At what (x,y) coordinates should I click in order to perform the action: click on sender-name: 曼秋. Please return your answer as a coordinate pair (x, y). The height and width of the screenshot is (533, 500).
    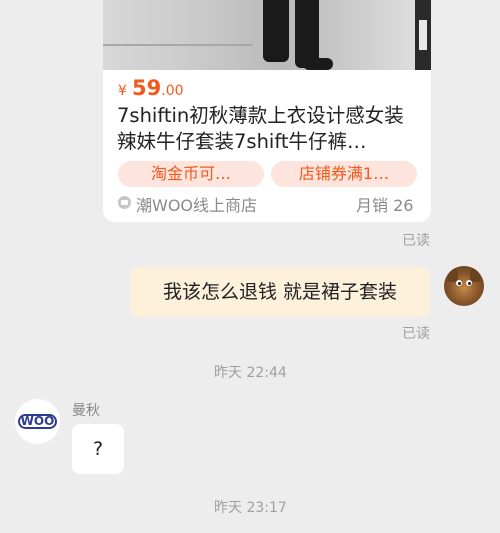
    Looking at the image, I should click on (86, 411).